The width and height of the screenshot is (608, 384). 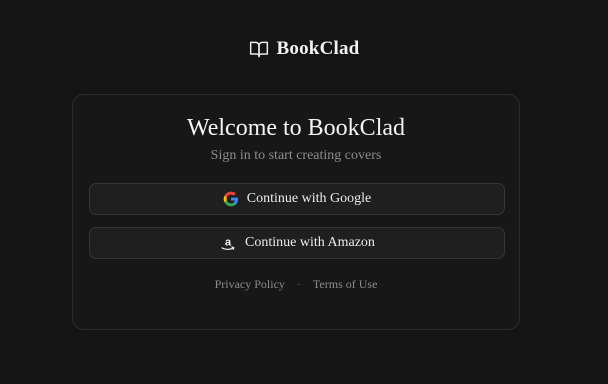 What do you see at coordinates (296, 128) in the screenshot?
I see `page-title: Welcome to BookClad` at bounding box center [296, 128].